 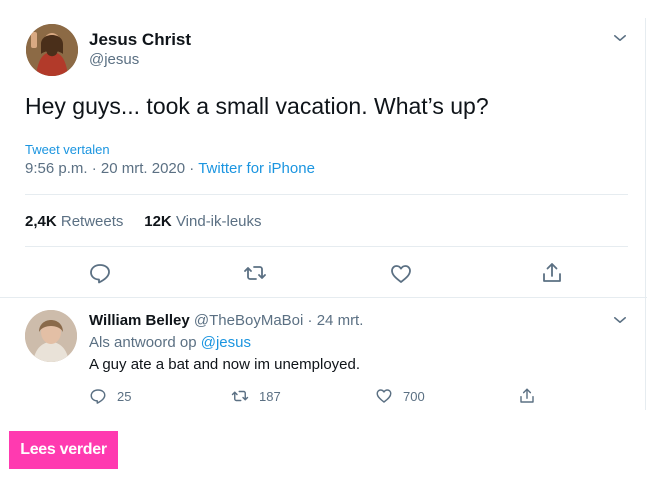 What do you see at coordinates (63, 450) in the screenshot?
I see `read-more-button: Lees verder` at bounding box center [63, 450].